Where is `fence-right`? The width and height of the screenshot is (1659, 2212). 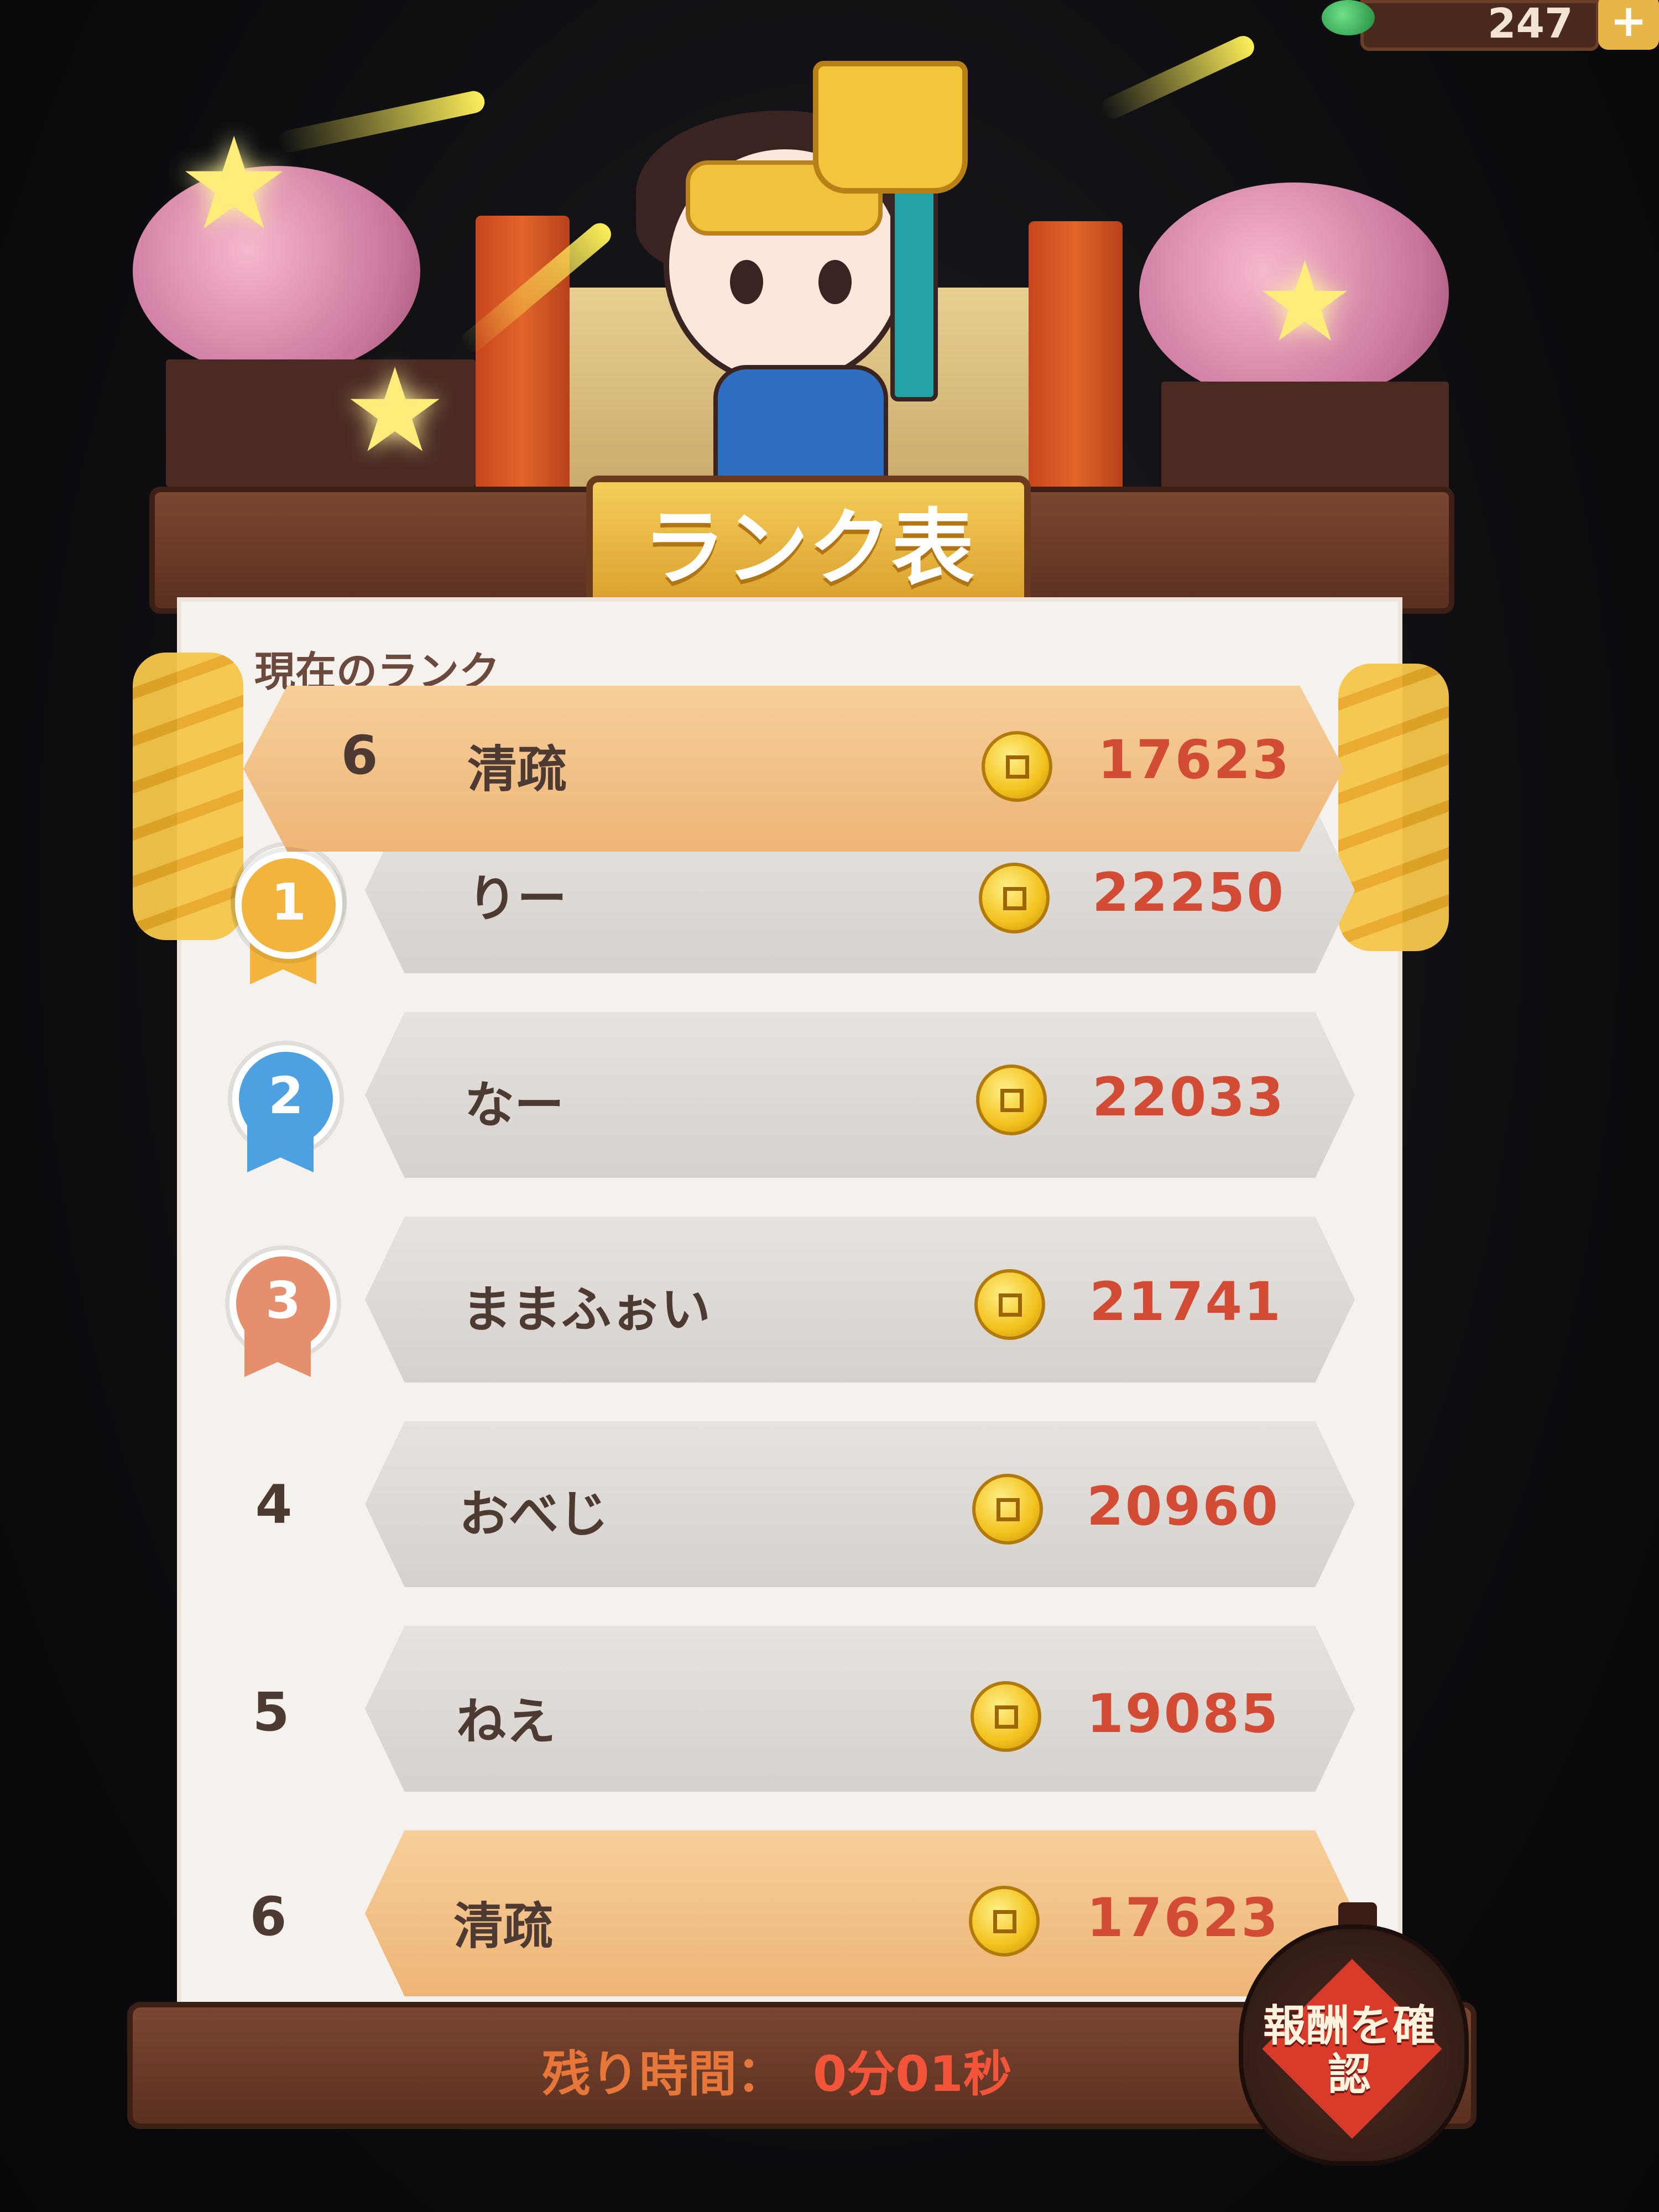 fence-right is located at coordinates (1305, 437).